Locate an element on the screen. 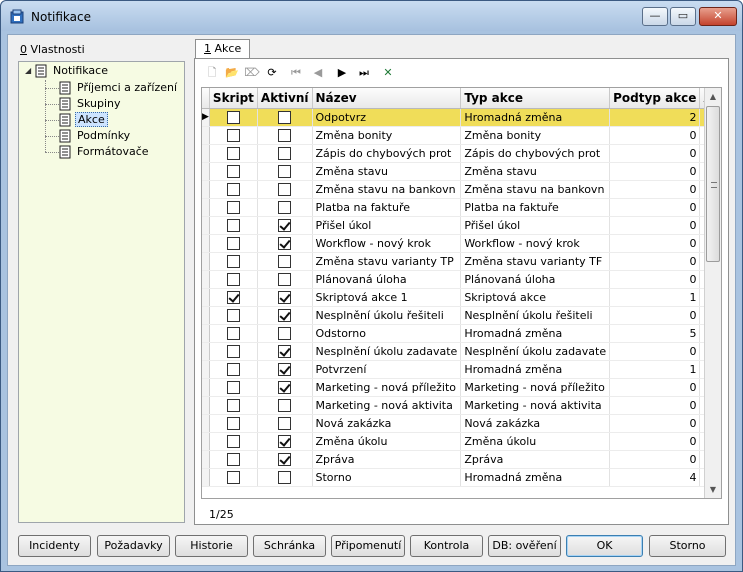 The width and height of the screenshot is (743, 572). table-row: Změna bonity Změna bonity 0 is located at coordinates (461, 135).